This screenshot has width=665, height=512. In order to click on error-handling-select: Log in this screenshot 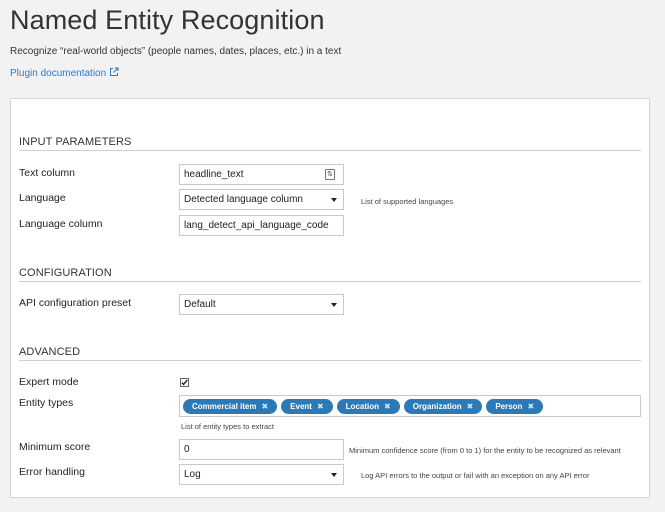, I will do `click(261, 474)`.